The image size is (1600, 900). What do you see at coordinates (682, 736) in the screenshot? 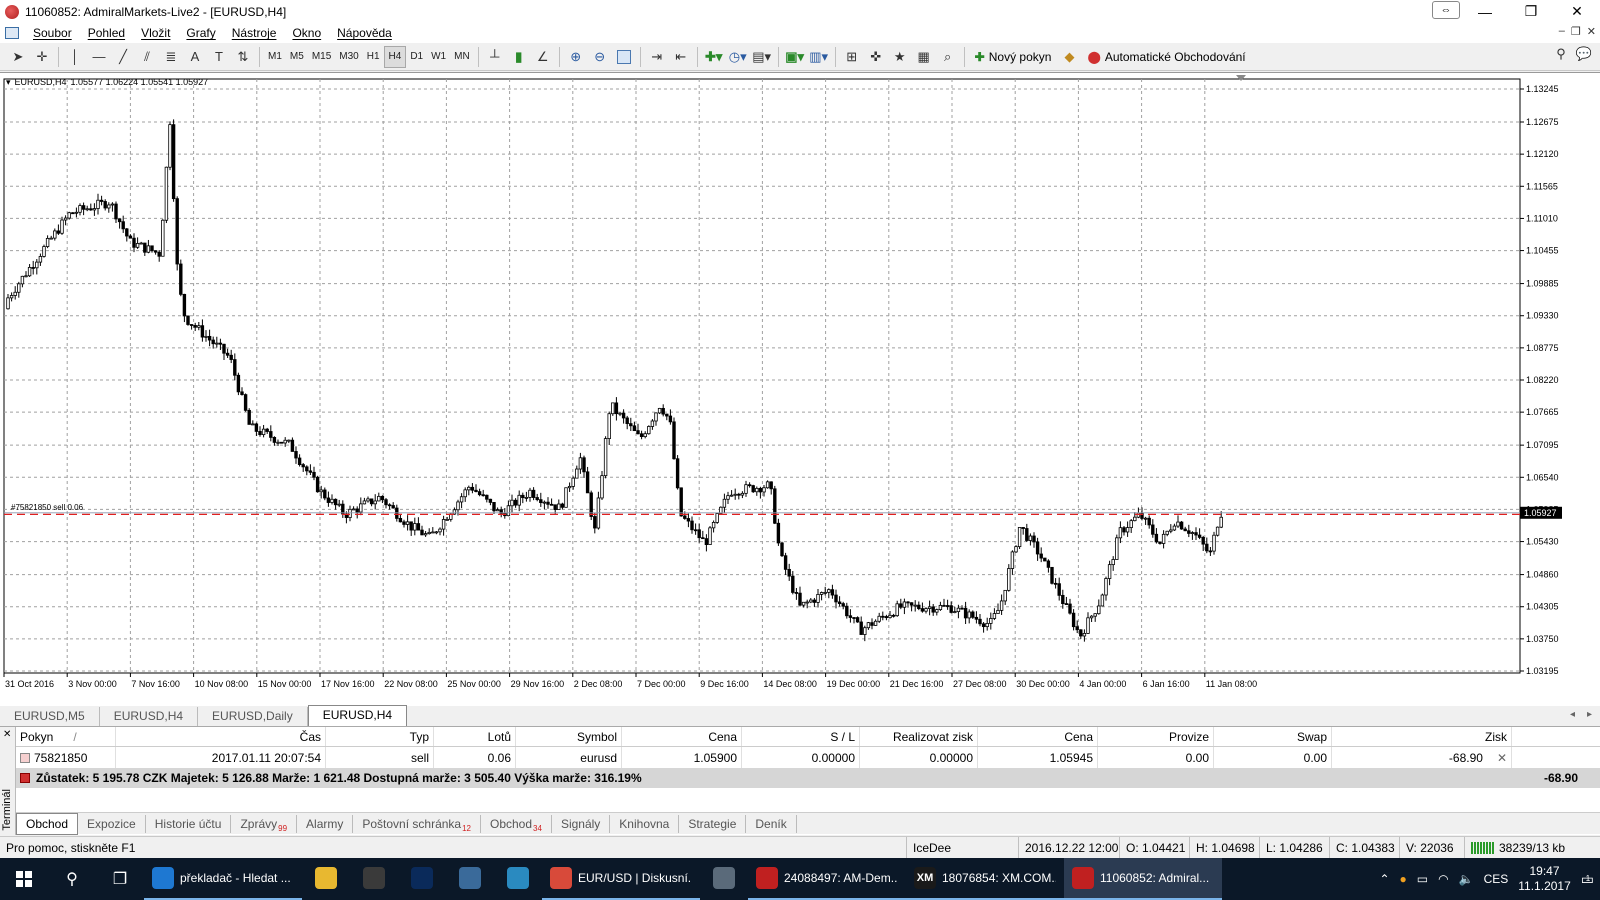
I see `col-cena-open: Cena` at bounding box center [682, 736].